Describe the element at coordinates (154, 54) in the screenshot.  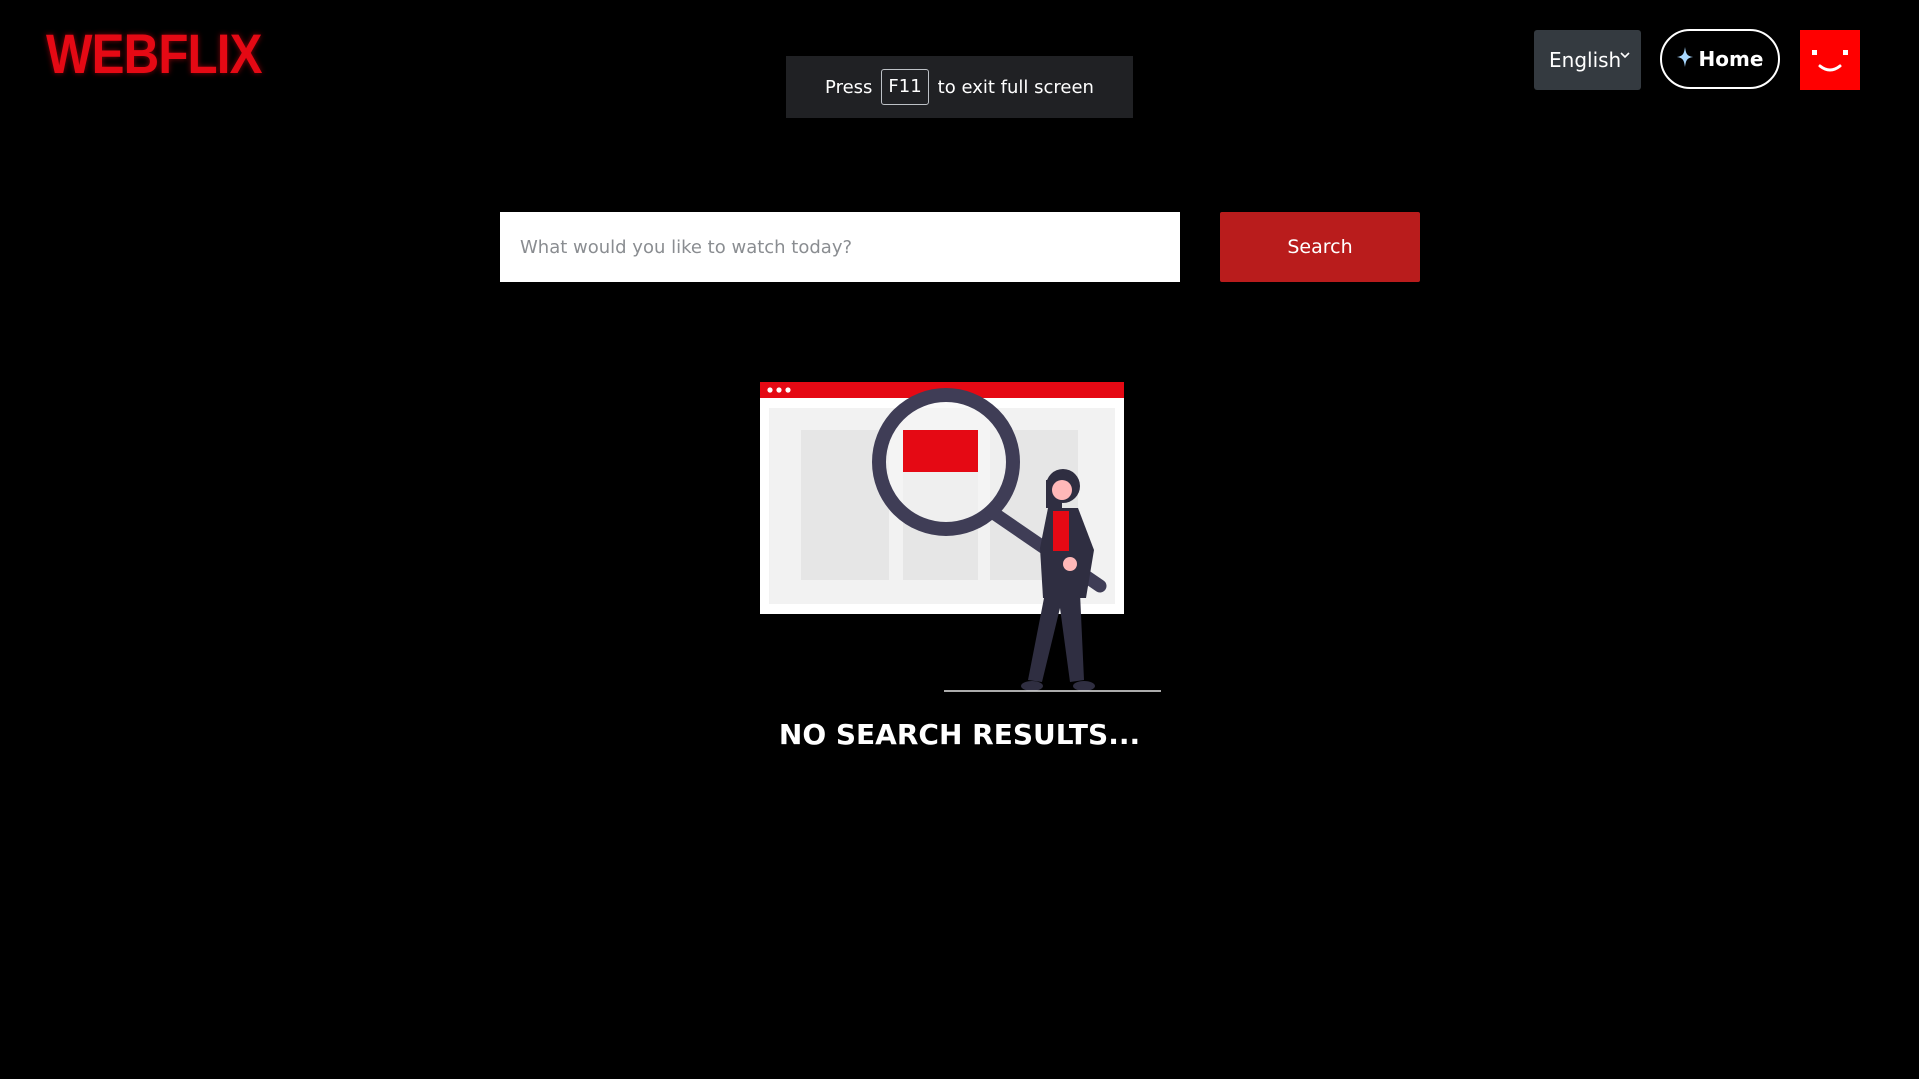
I see `webflix-logo: WEBFLIX` at that location.